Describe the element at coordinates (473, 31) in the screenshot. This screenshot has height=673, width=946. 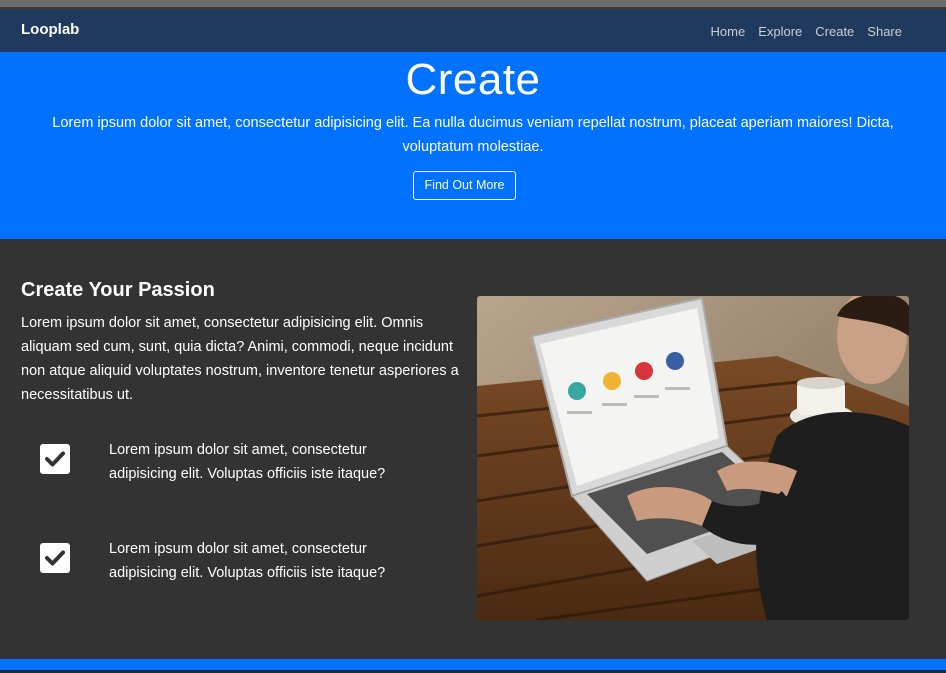
I see `navbar: Looplab Home Explore Create Share` at that location.